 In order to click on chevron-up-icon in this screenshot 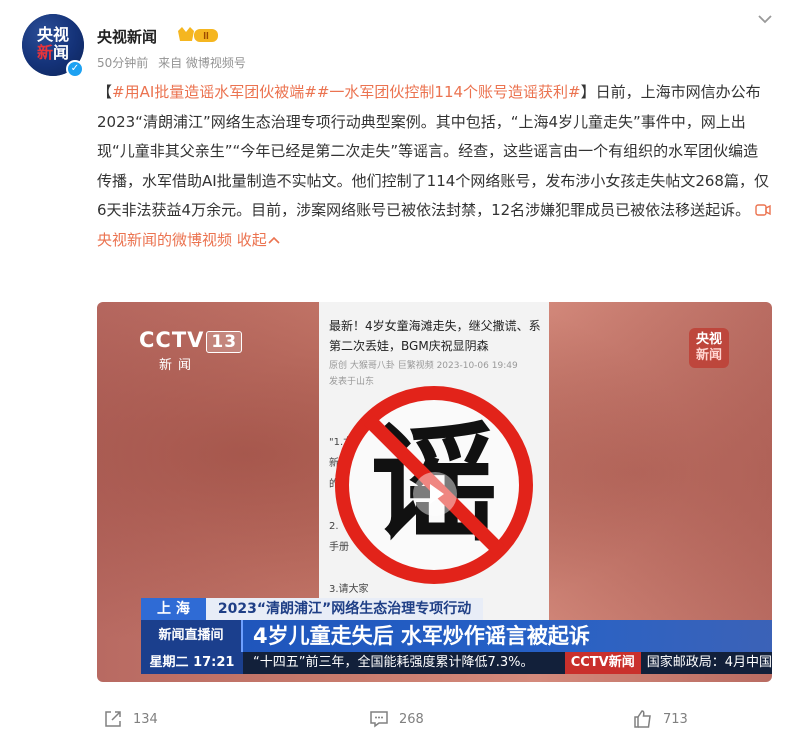, I will do `click(274, 240)`.